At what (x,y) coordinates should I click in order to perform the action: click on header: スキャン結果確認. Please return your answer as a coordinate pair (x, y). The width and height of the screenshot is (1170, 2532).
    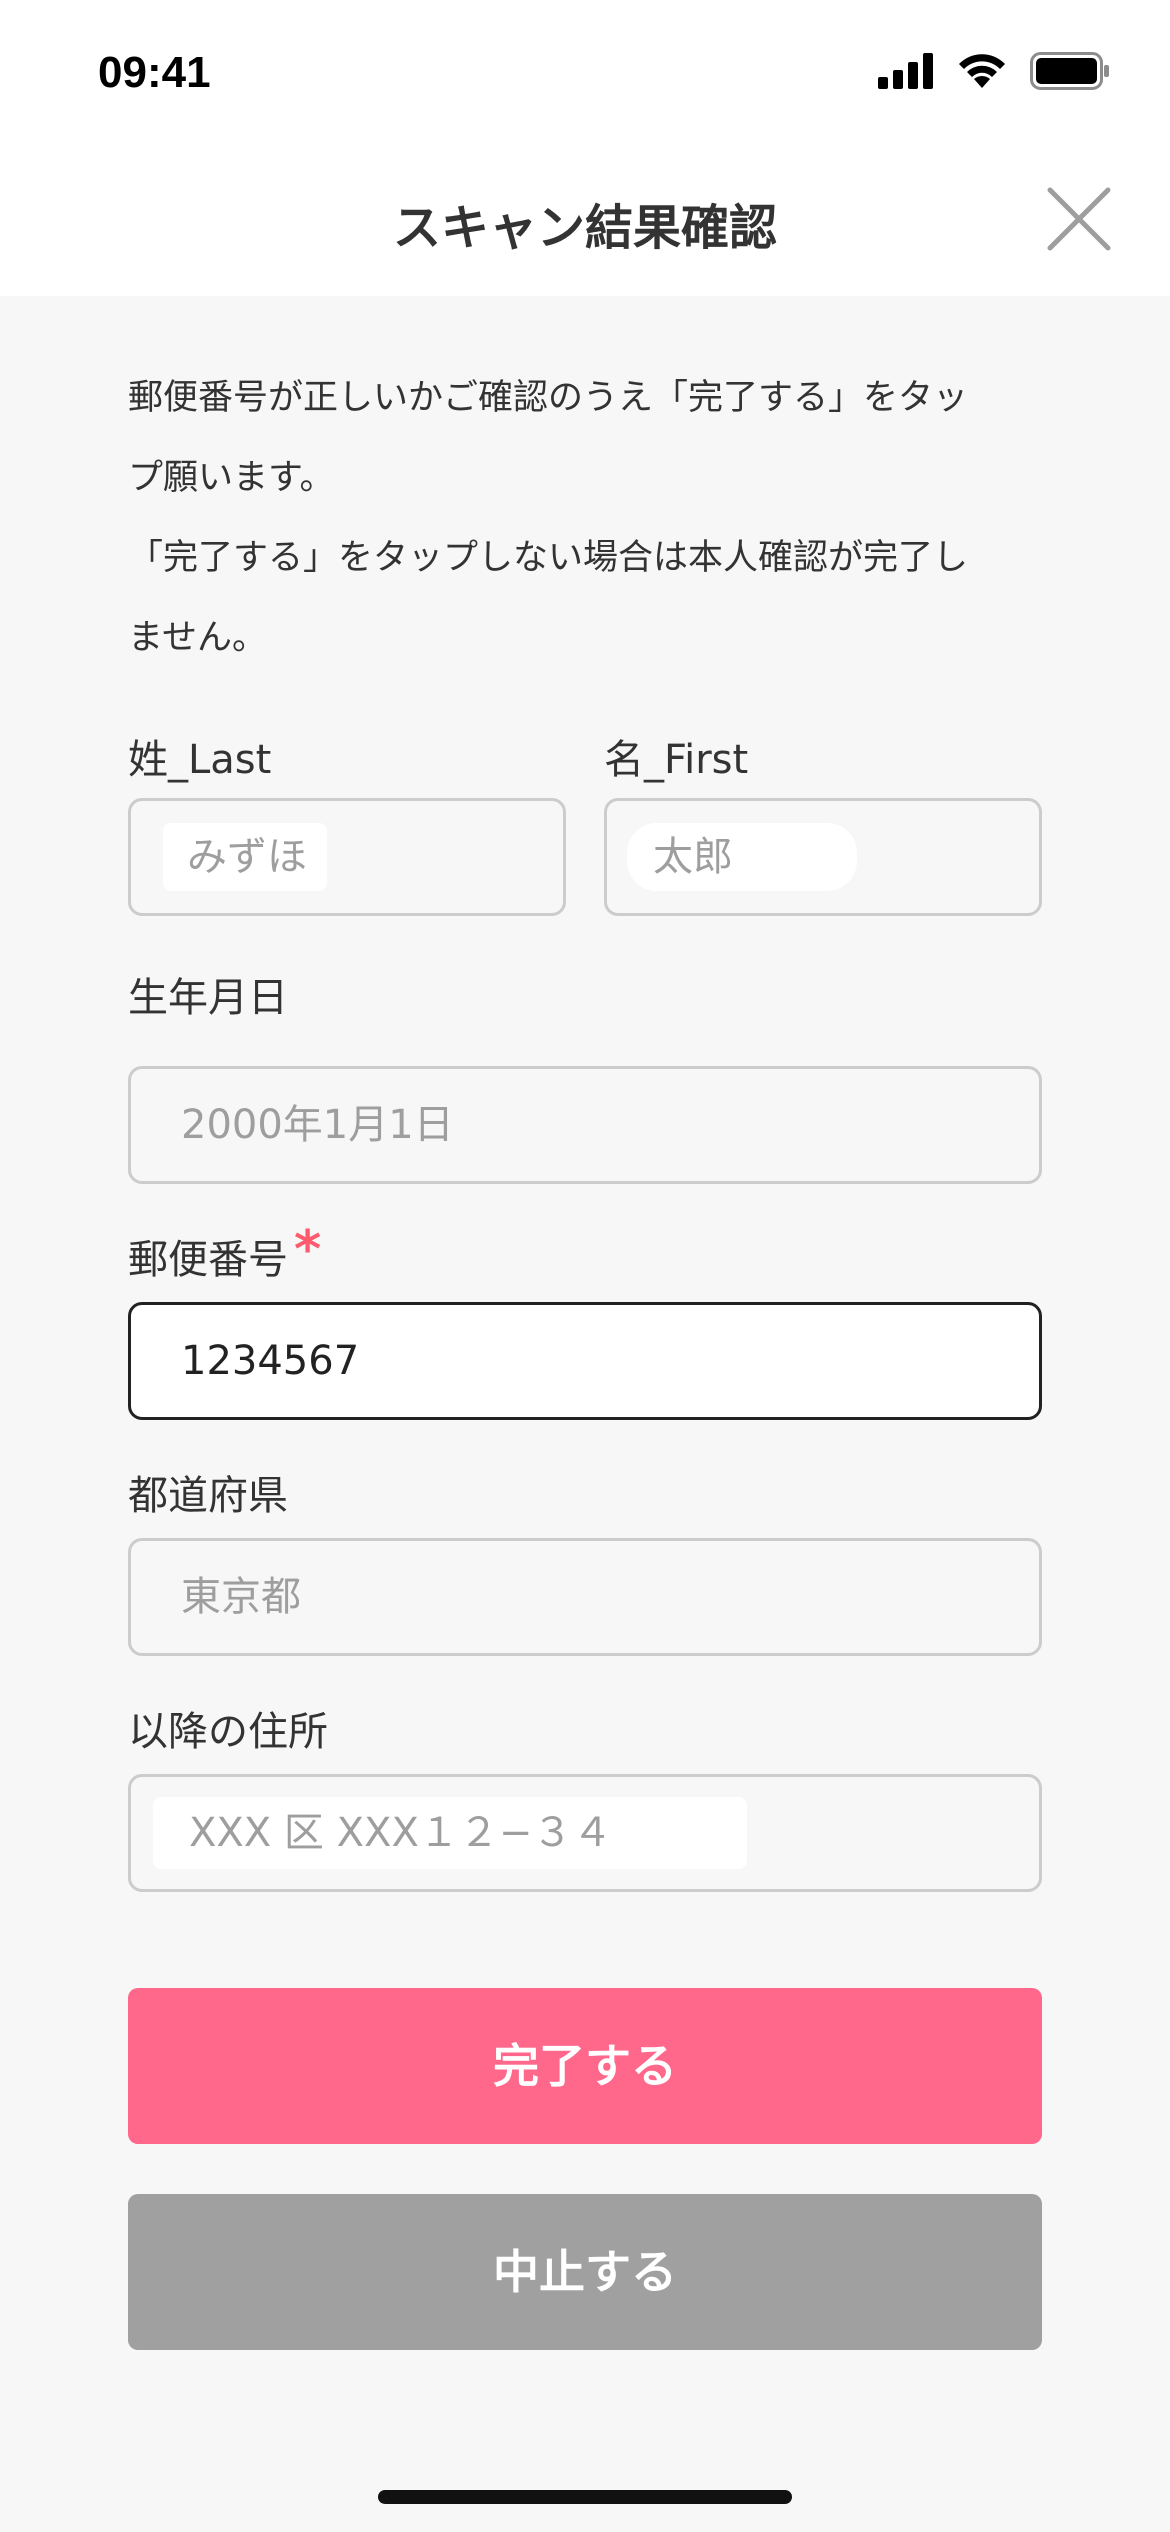
    Looking at the image, I should click on (585, 223).